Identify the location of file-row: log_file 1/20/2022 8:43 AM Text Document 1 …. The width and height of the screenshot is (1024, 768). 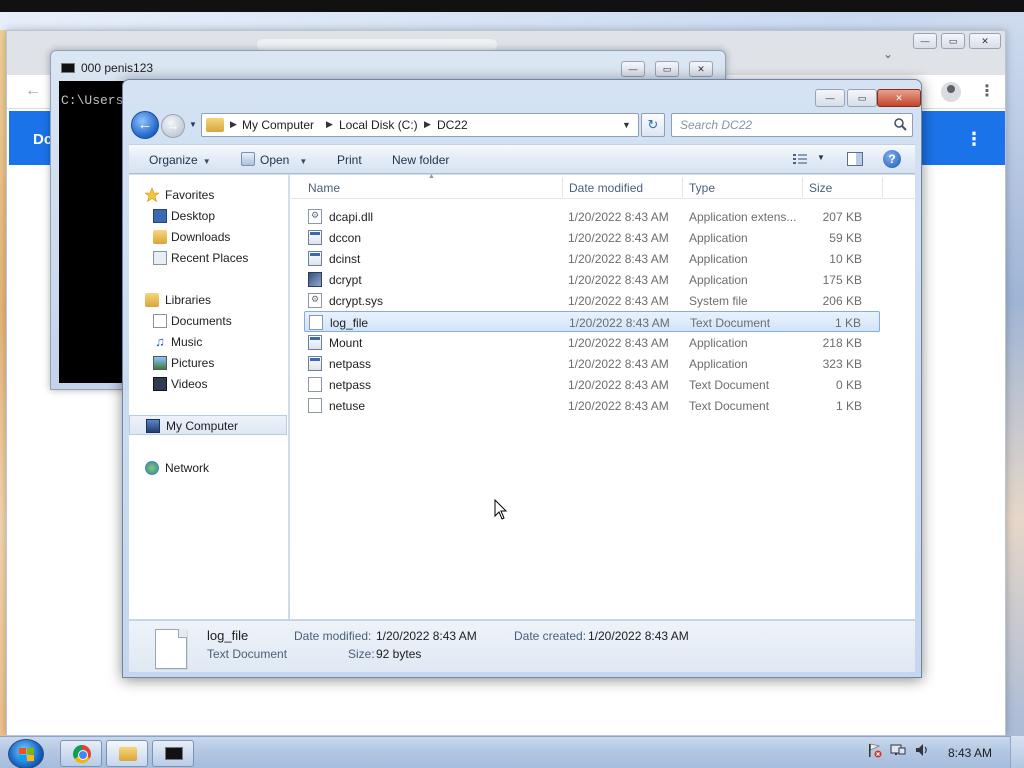
(592, 321).